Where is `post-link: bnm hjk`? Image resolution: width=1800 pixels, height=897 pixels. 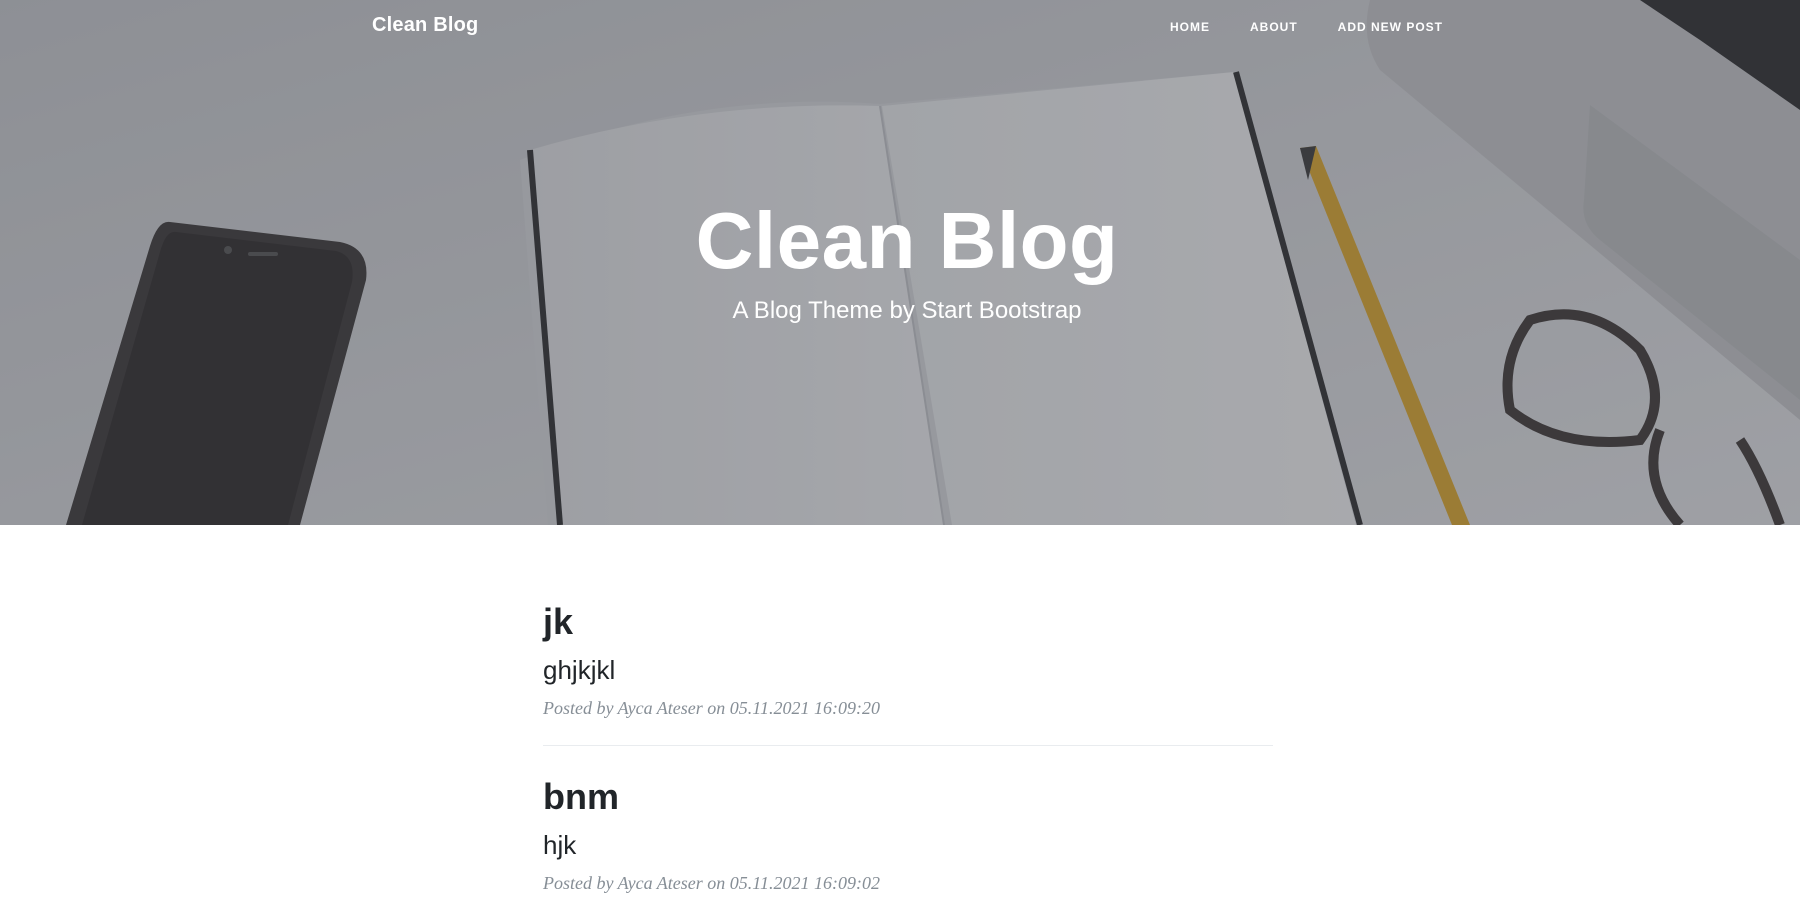
post-link: bnm hjk is located at coordinates (908, 818).